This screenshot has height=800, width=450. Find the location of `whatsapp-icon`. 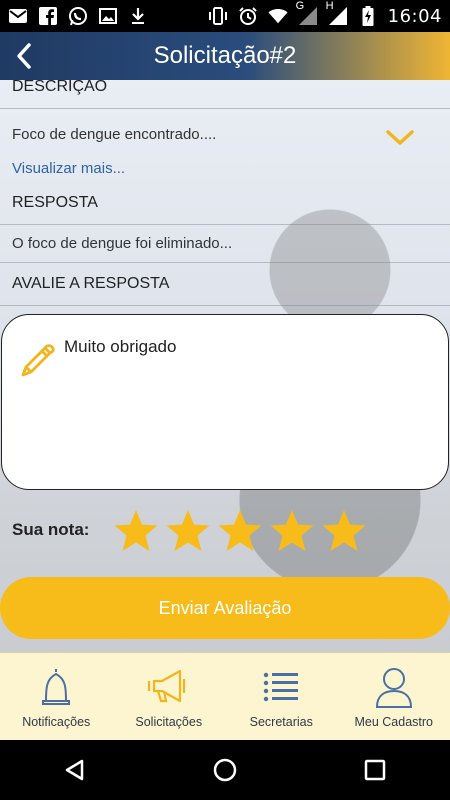

whatsapp-icon is located at coordinates (78, 16).